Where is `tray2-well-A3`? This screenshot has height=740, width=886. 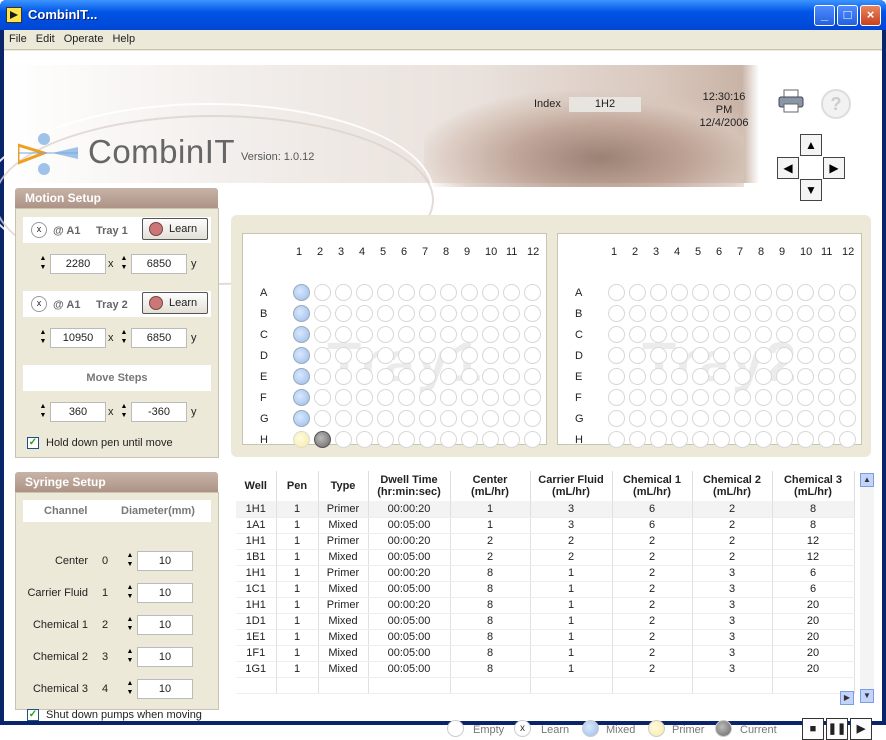
tray2-well-A3 is located at coordinates (658, 292).